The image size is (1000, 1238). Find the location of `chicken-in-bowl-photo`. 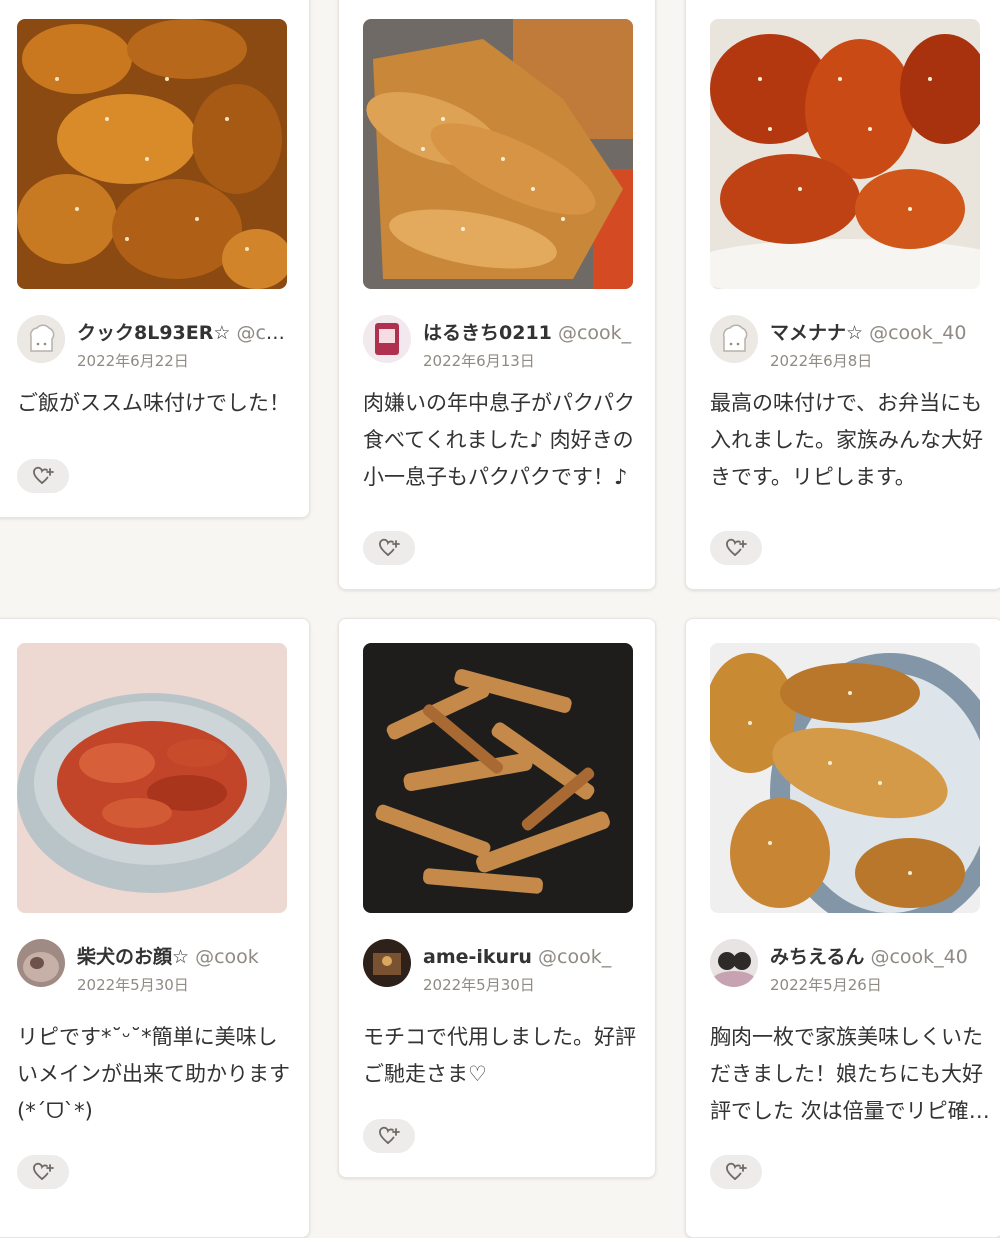

chicken-in-bowl-photo is located at coordinates (152, 778).